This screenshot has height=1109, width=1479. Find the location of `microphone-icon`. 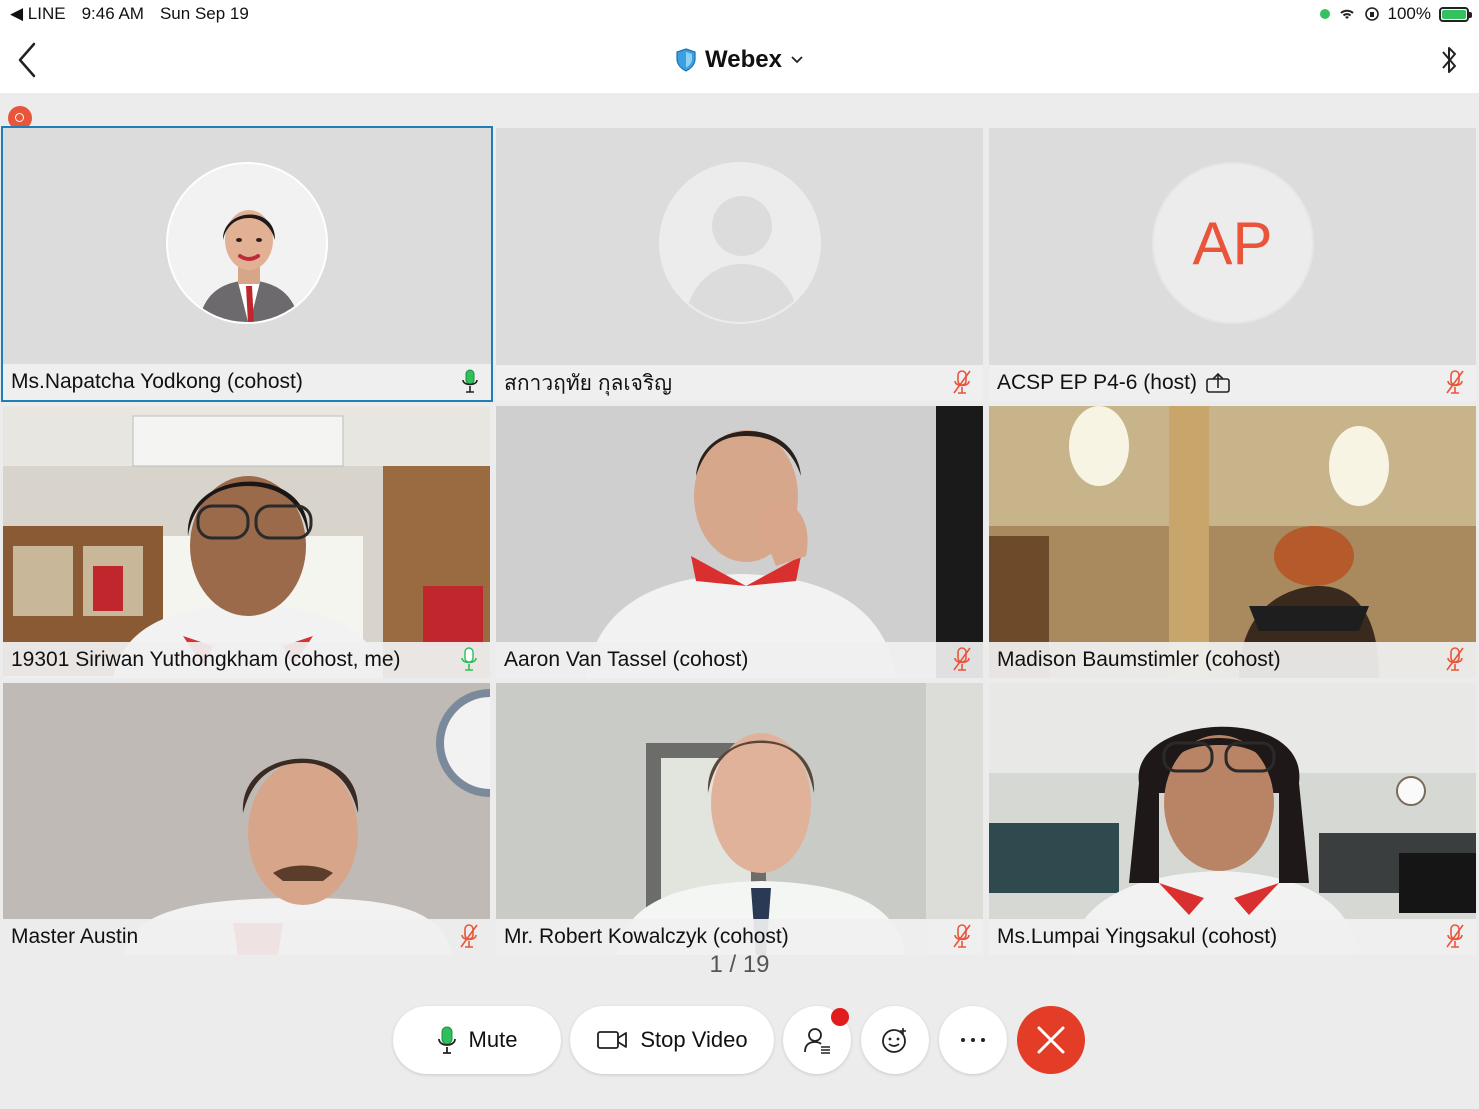

microphone-icon is located at coordinates (446, 1040).